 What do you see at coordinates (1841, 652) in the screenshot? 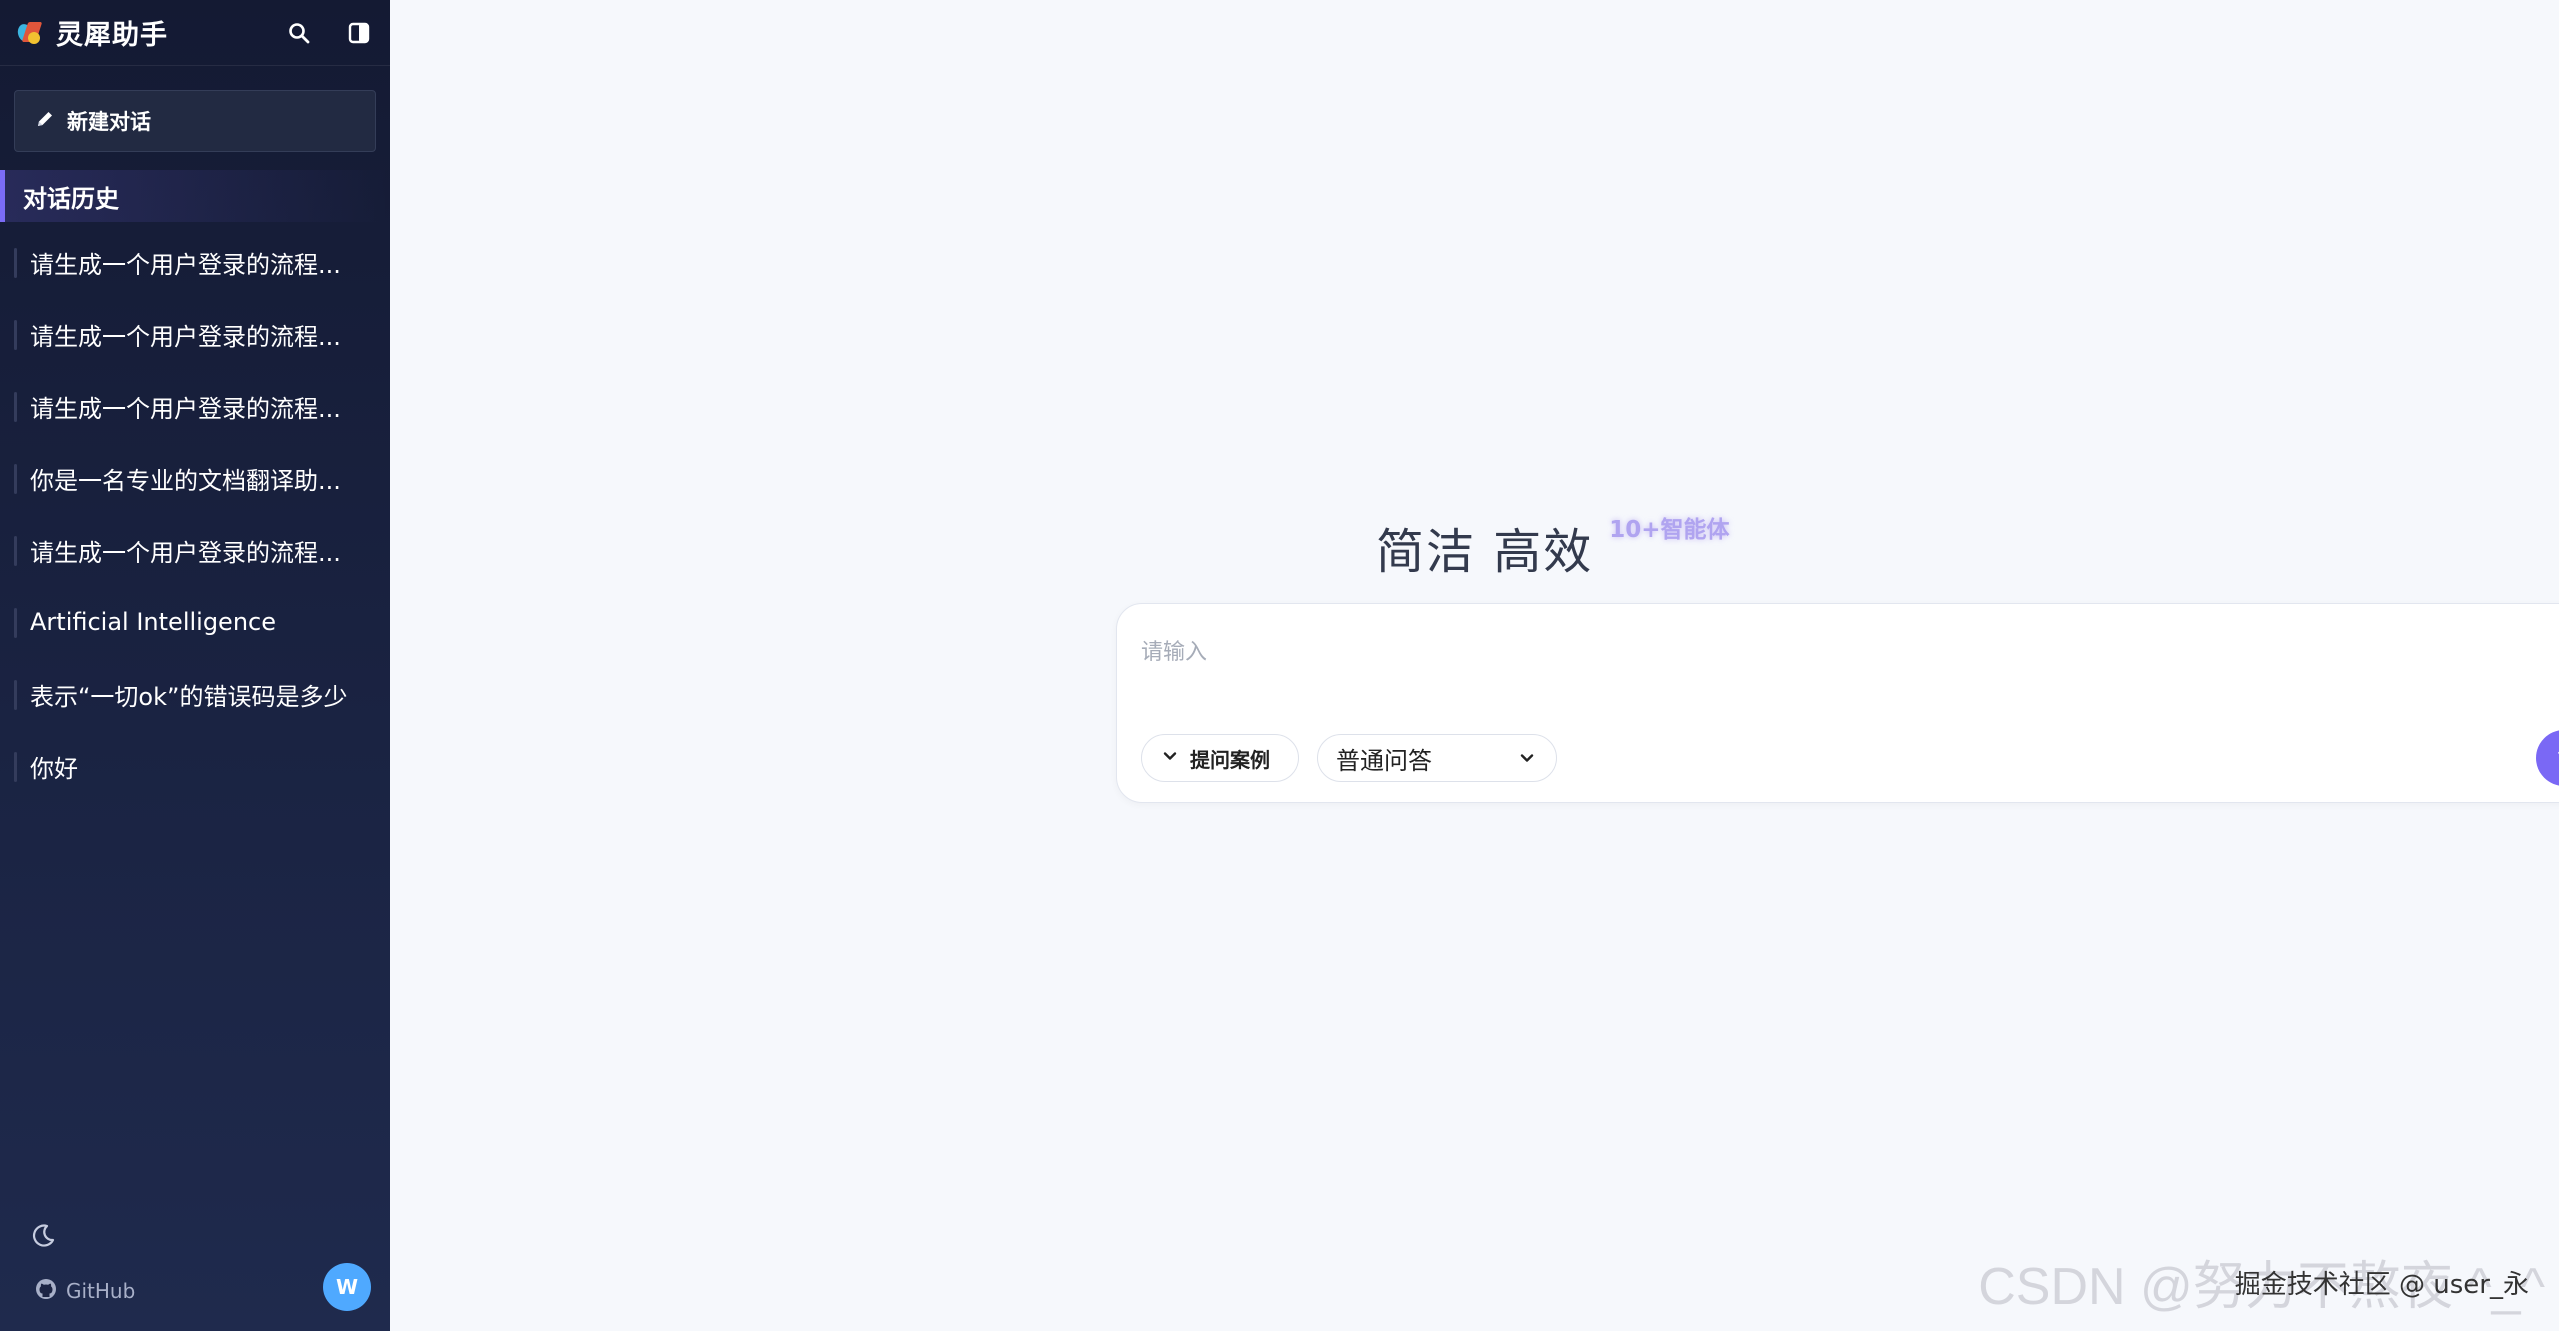
I see `prompt-input` at bounding box center [1841, 652].